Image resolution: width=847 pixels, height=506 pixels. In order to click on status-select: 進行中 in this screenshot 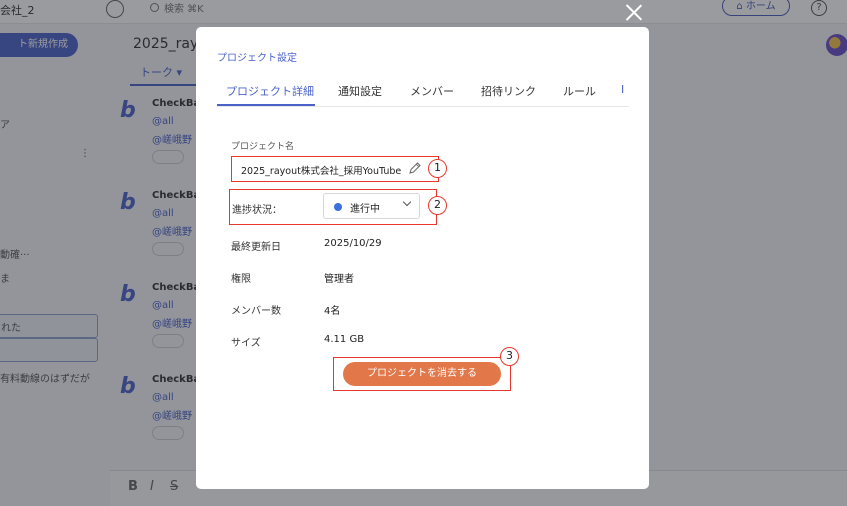, I will do `click(371, 206)`.